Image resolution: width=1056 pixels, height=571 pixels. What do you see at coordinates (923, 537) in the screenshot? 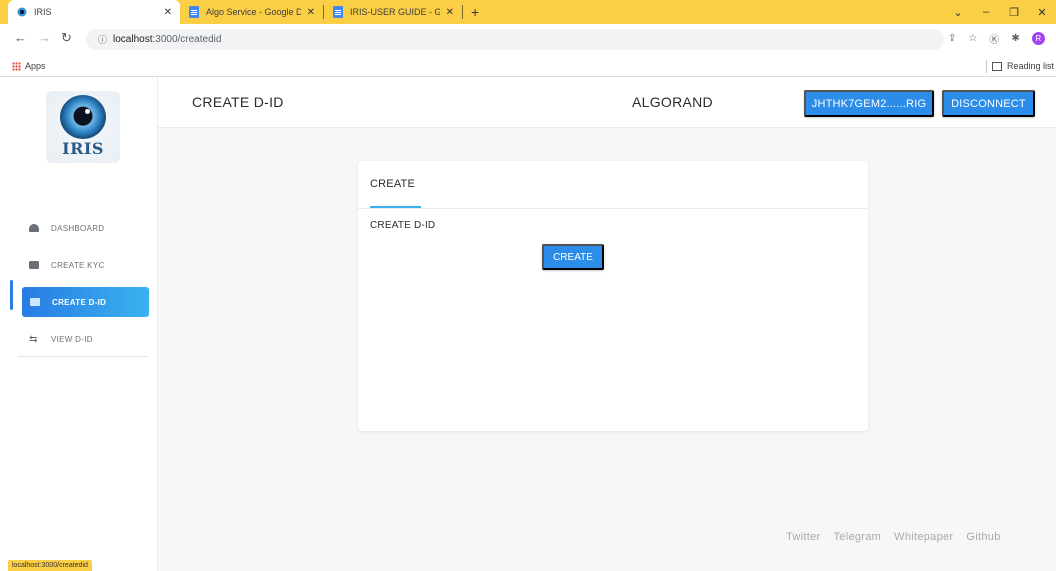
I see `footer-link-whitepaper: Whitepaper` at bounding box center [923, 537].